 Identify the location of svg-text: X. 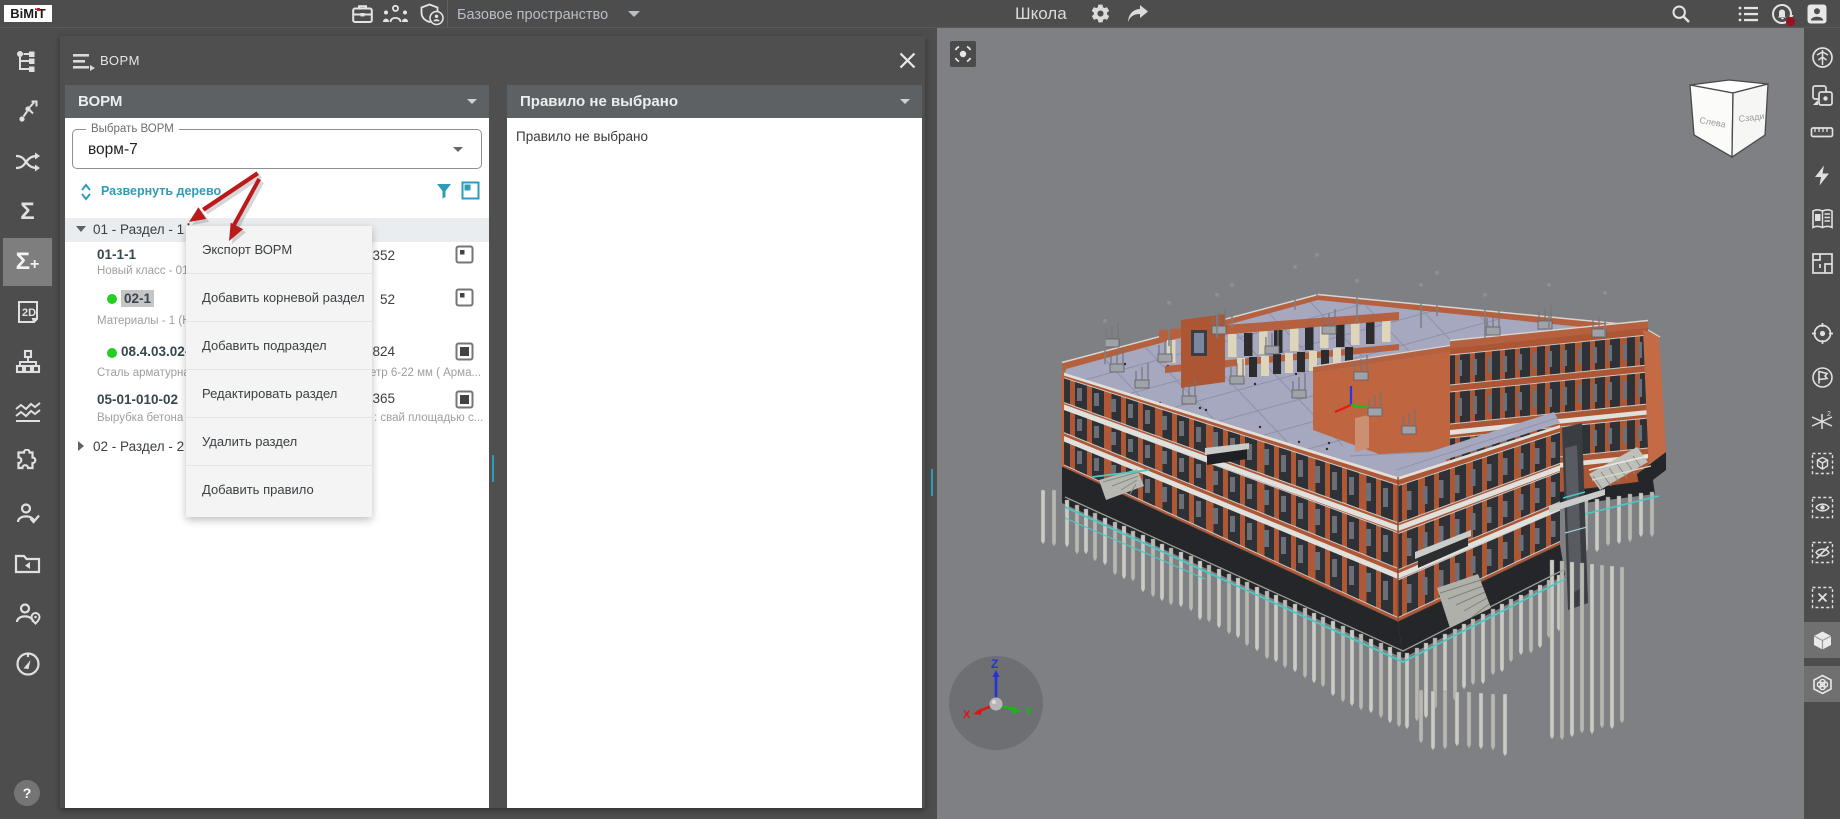
(967, 715).